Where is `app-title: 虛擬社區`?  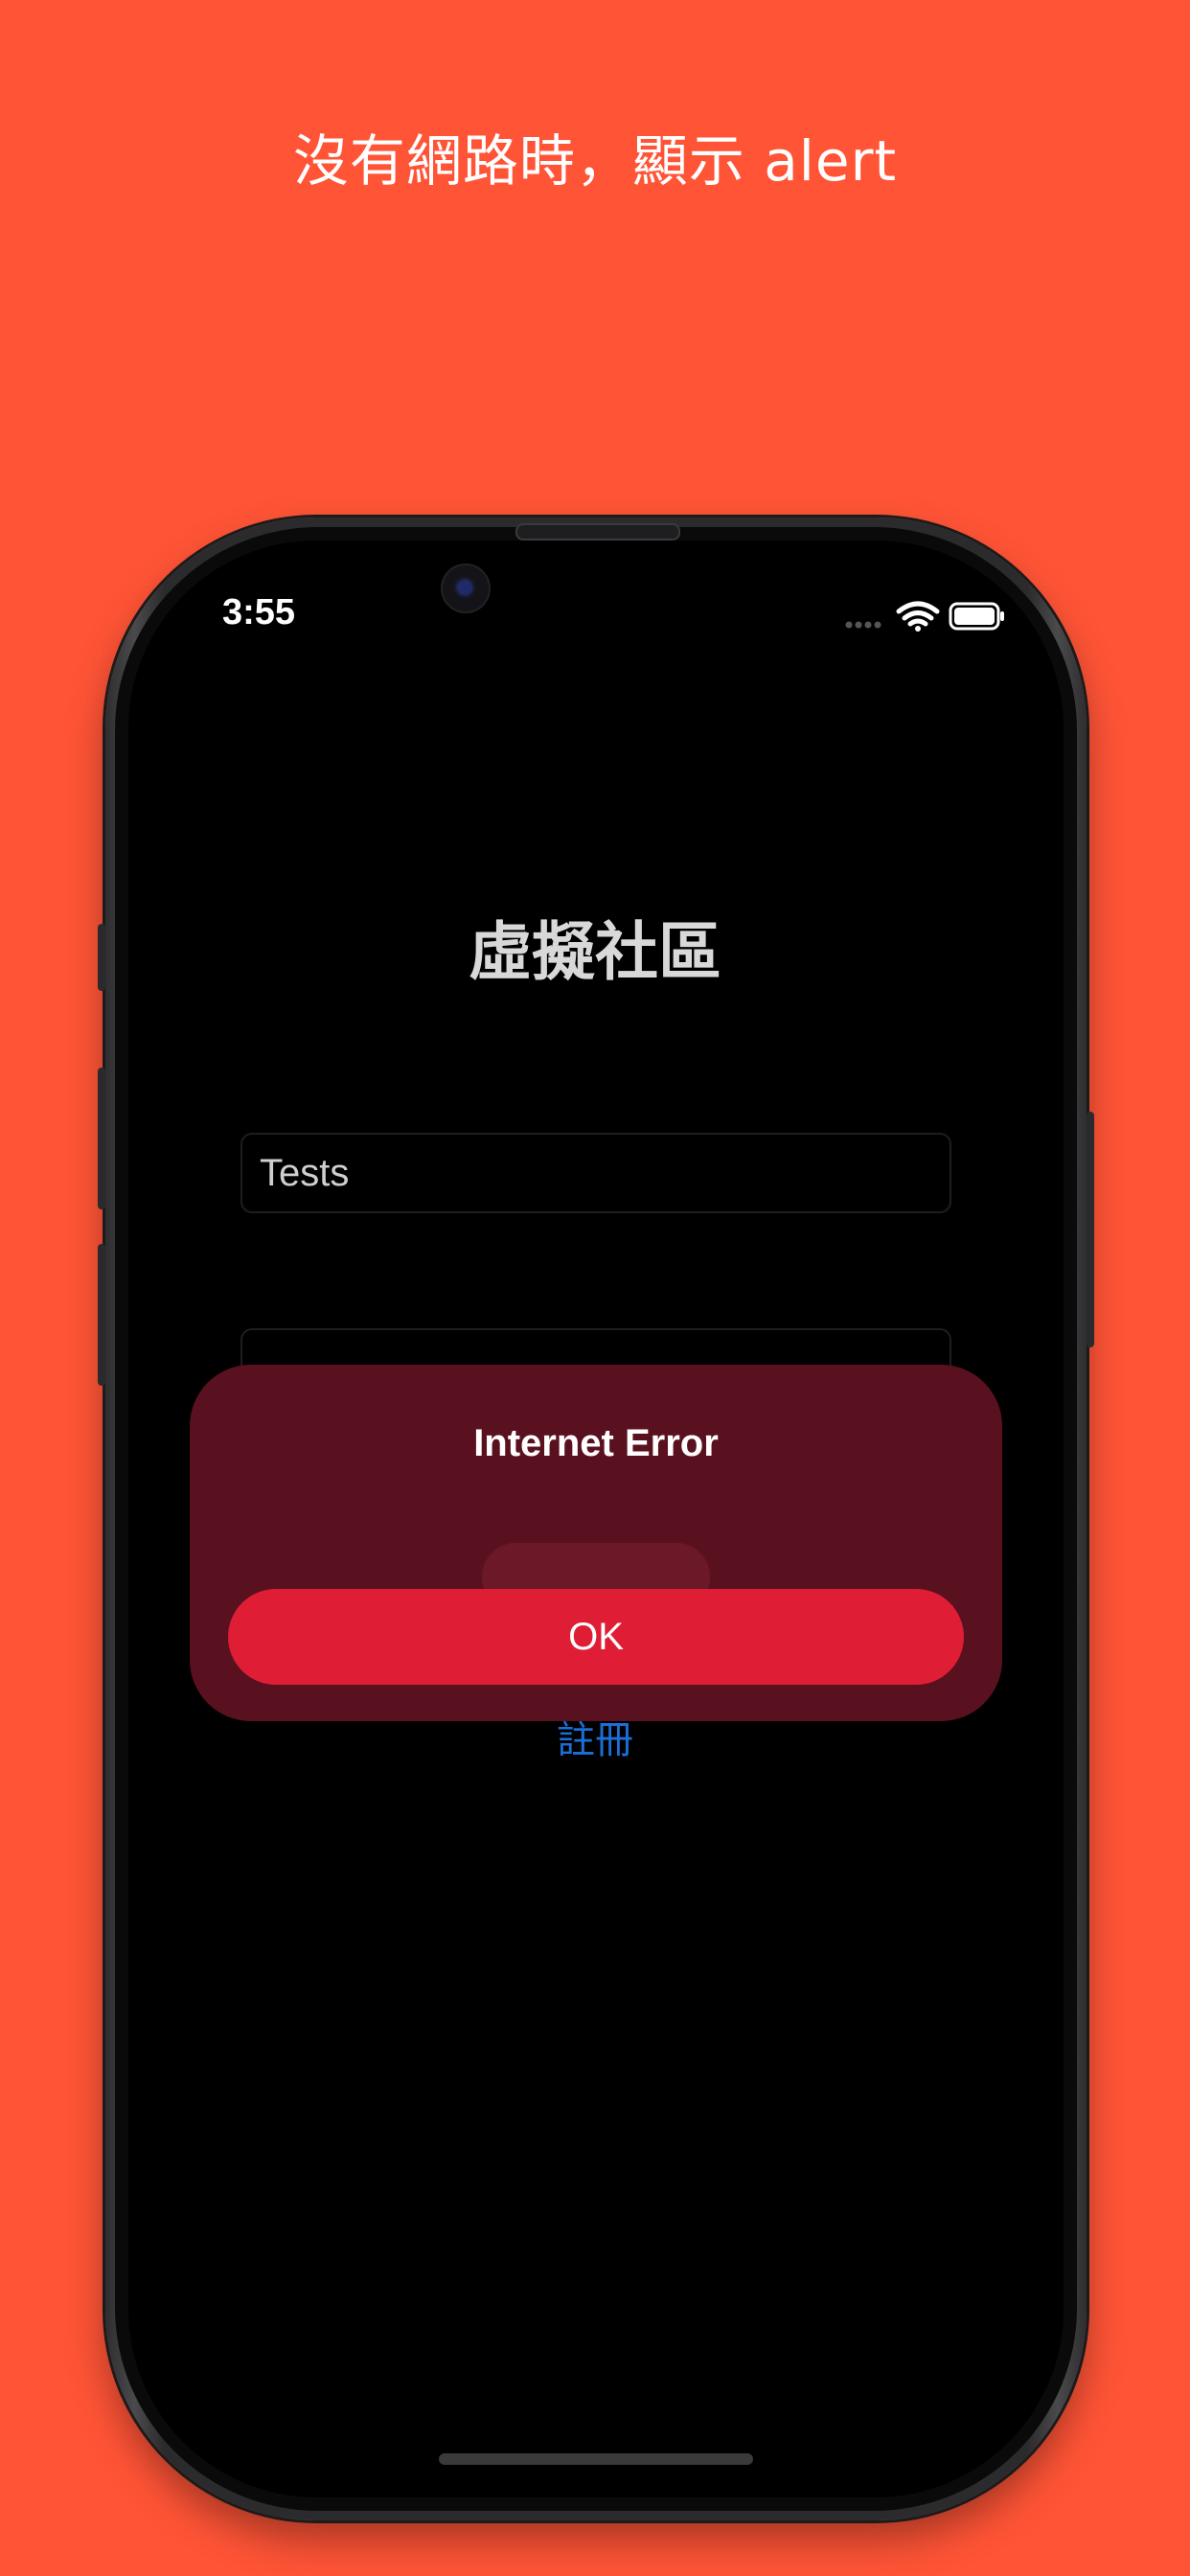 app-title: 虛擬社區 is located at coordinates (595, 952).